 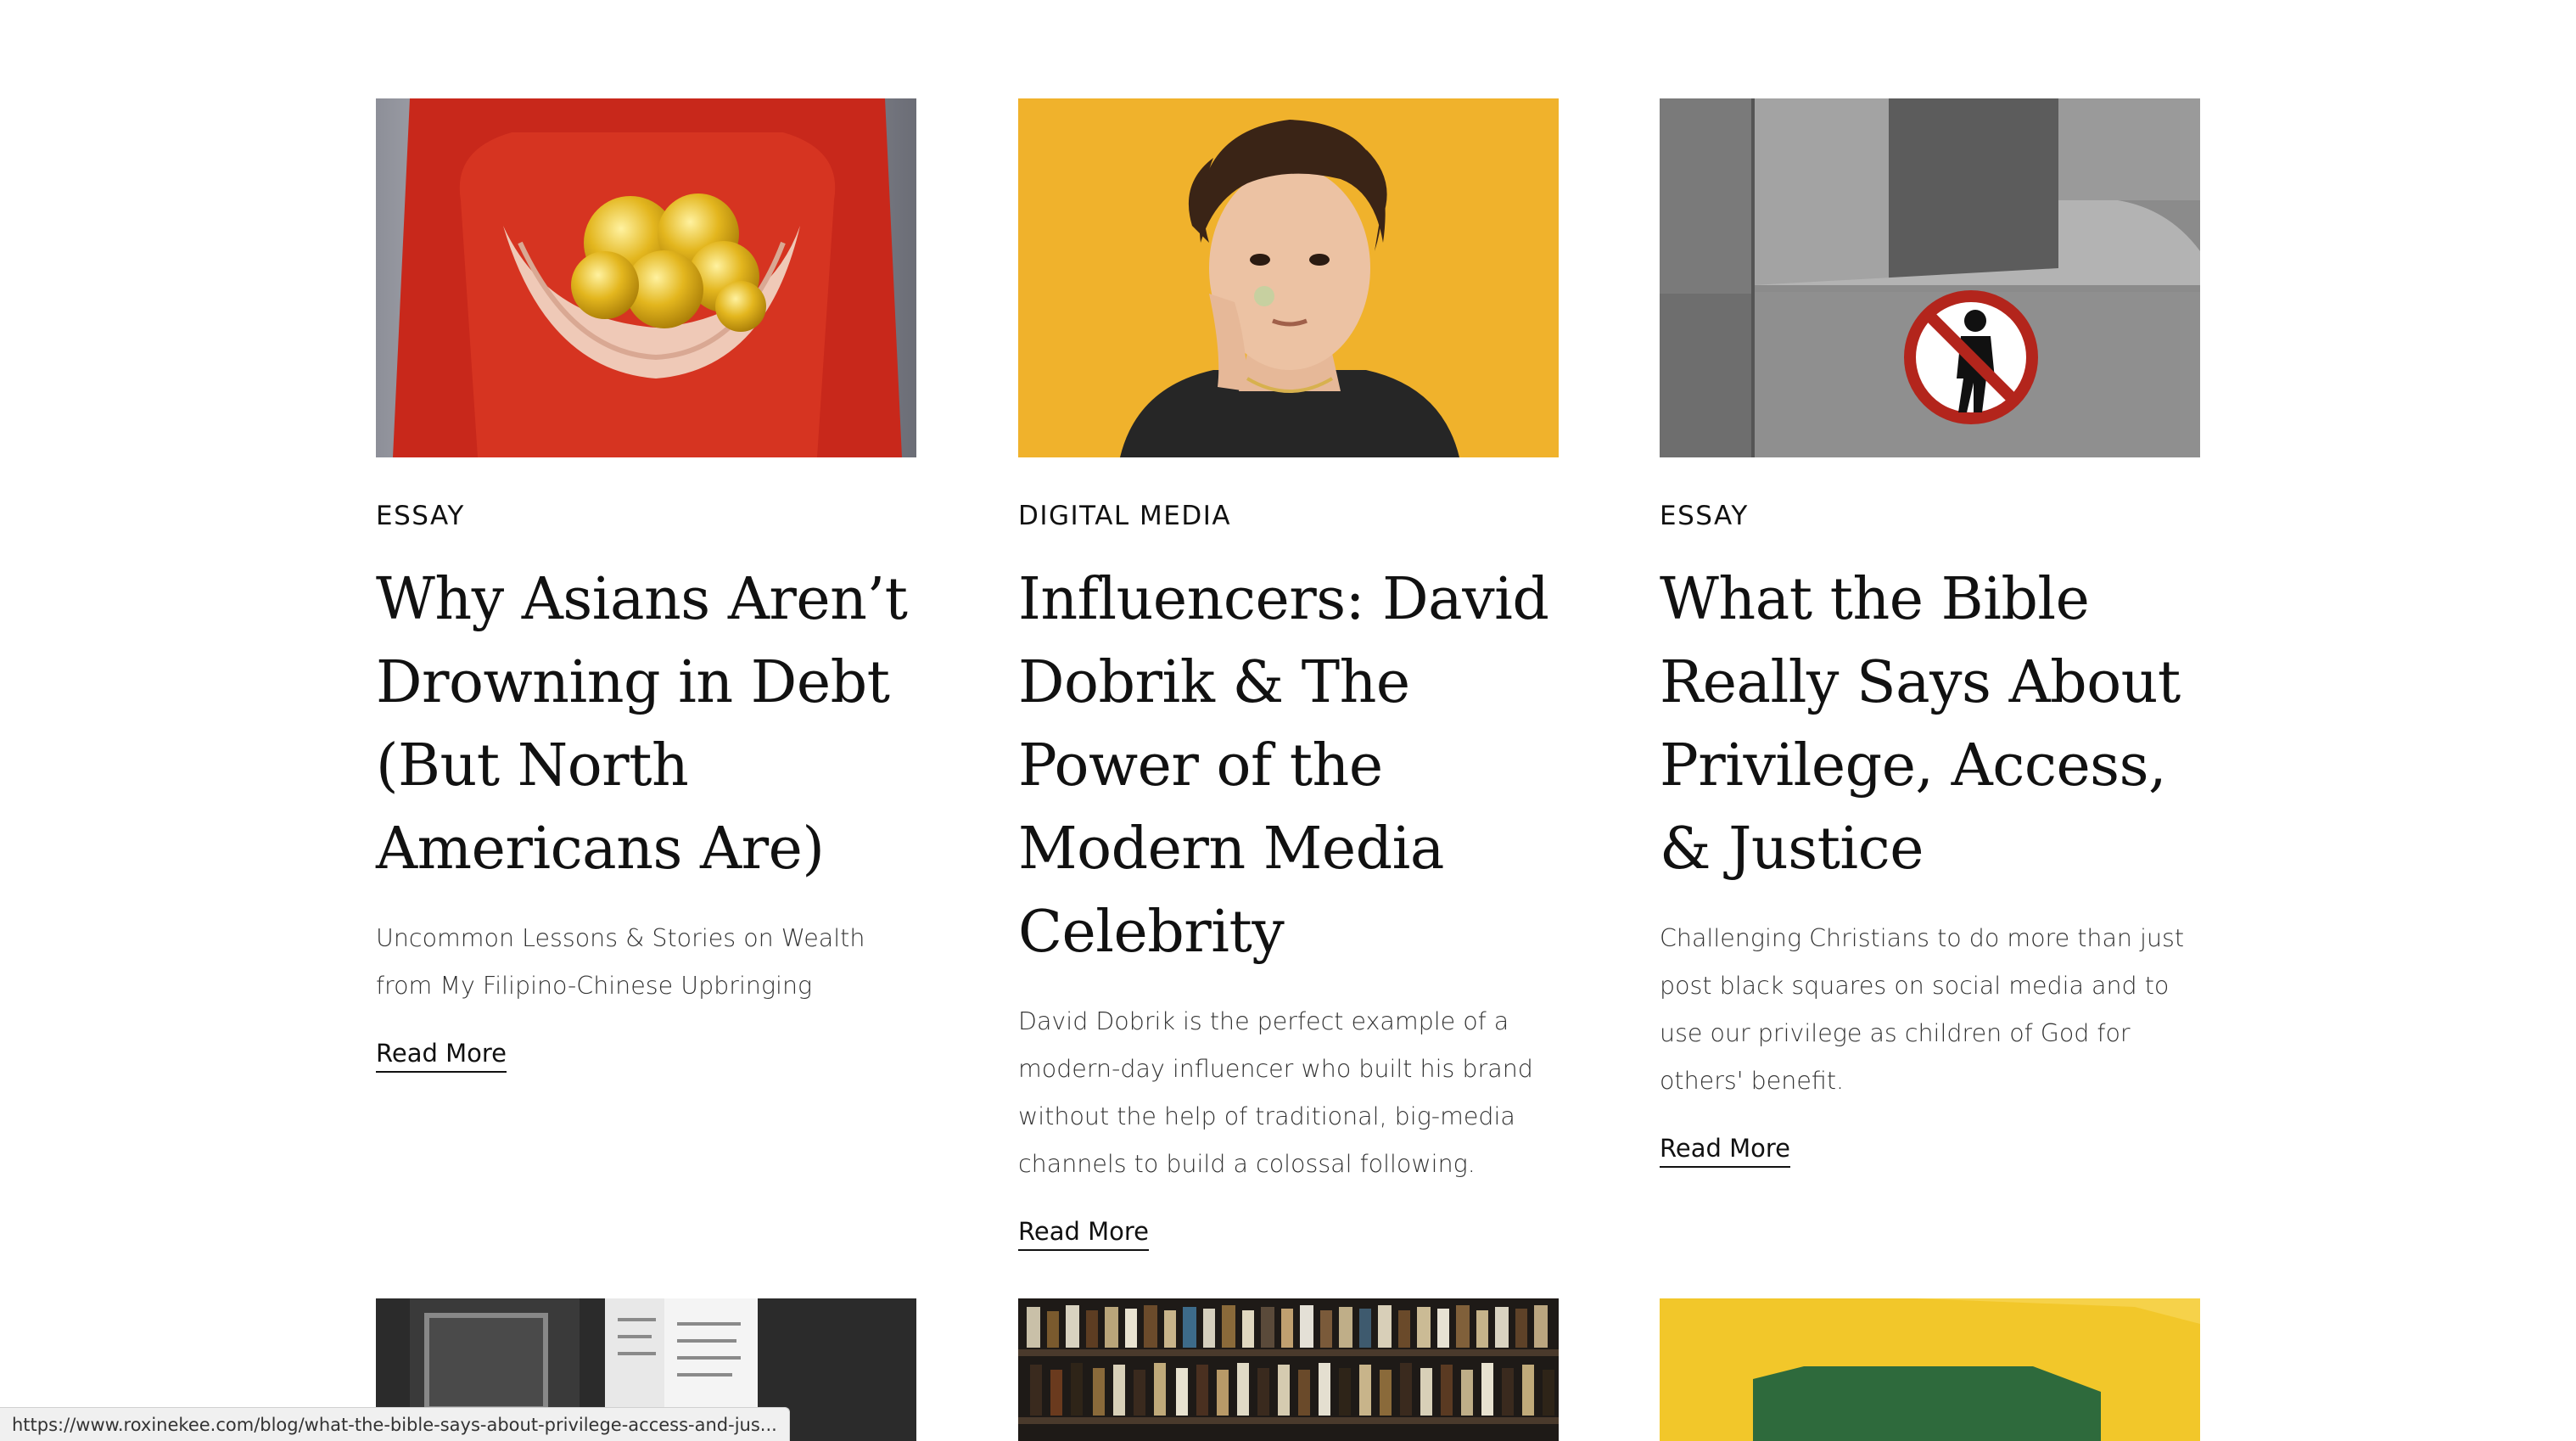 I want to click on concrete-wall-image, so click(x=1930, y=277).